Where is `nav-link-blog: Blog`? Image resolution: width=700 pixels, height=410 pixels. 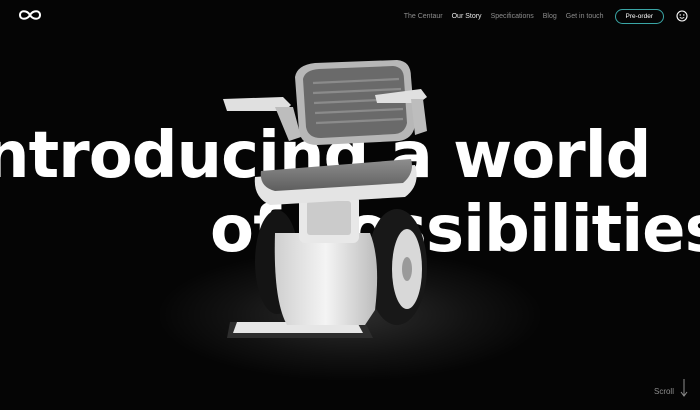 nav-link-blog: Blog is located at coordinates (550, 16).